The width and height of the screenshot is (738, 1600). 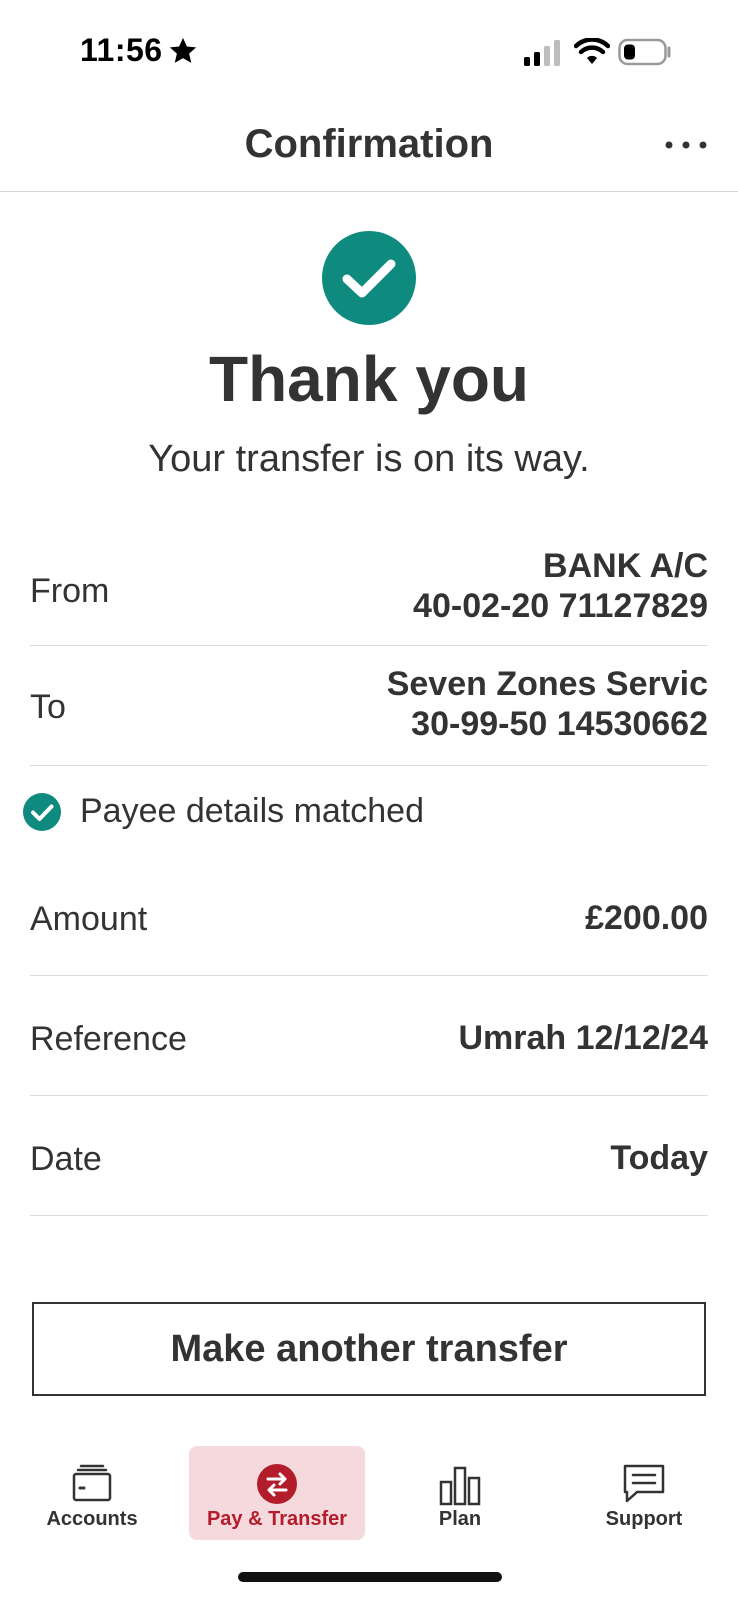 What do you see at coordinates (121, 50) in the screenshot?
I see `status-time: 11:56` at bounding box center [121, 50].